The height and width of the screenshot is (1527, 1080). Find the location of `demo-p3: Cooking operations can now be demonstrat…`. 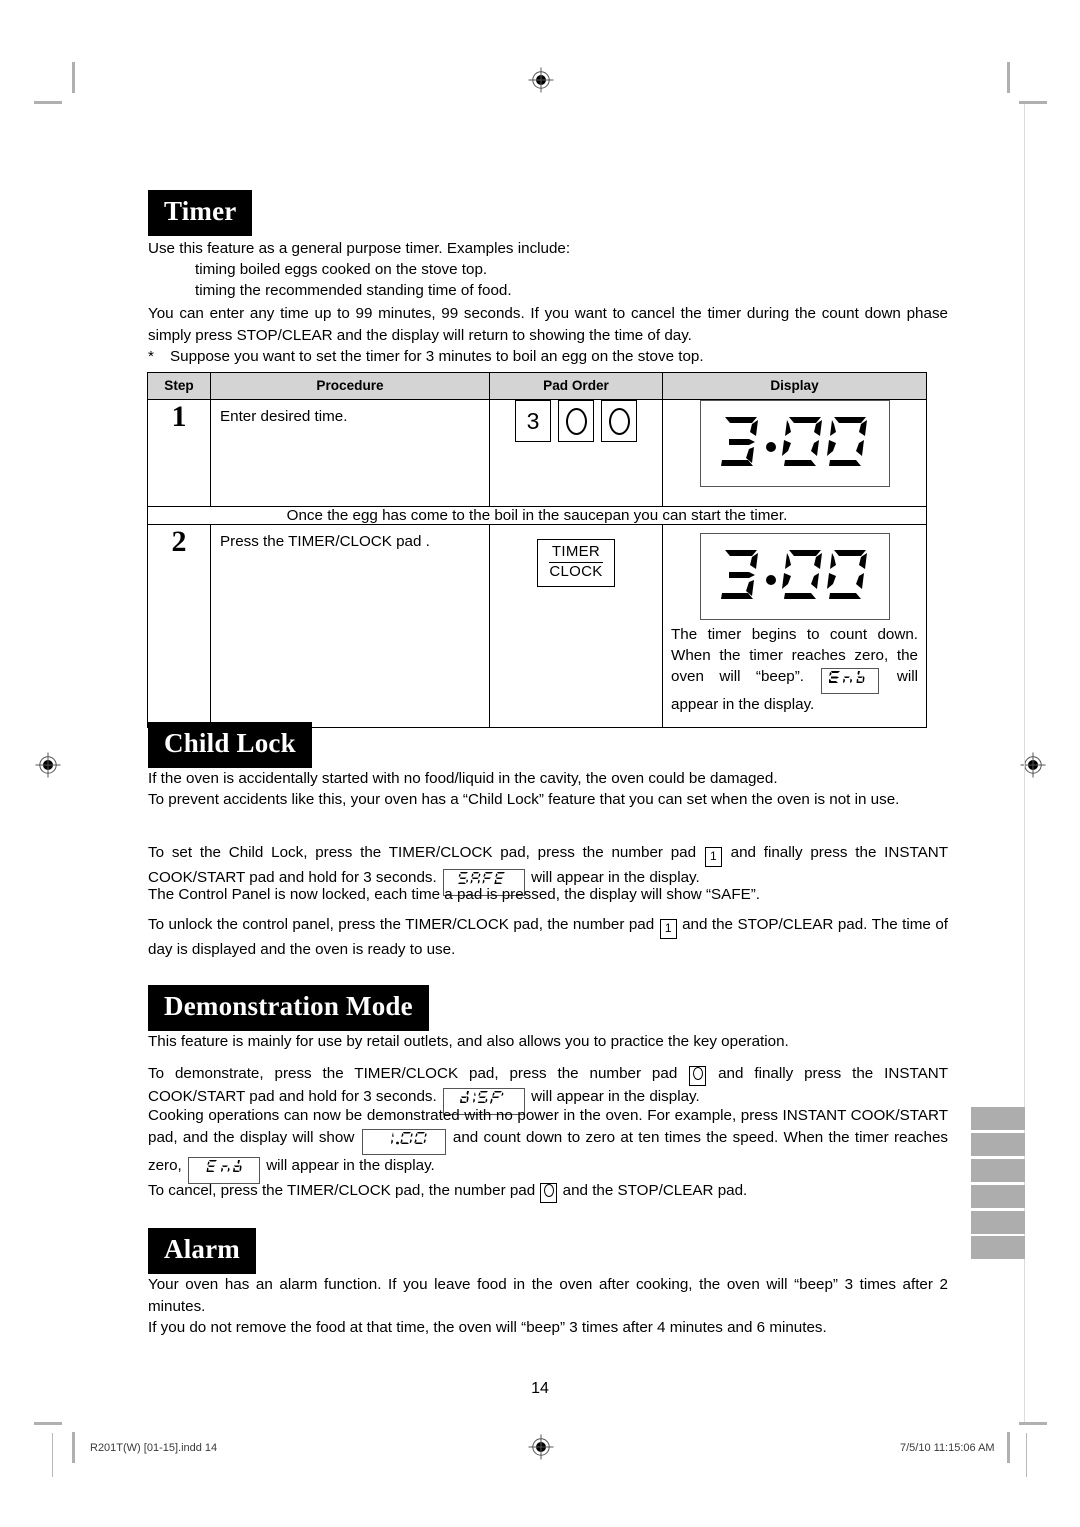

demo-p3: Cooking operations can now be demonstrat… is located at coordinates (548, 1144).